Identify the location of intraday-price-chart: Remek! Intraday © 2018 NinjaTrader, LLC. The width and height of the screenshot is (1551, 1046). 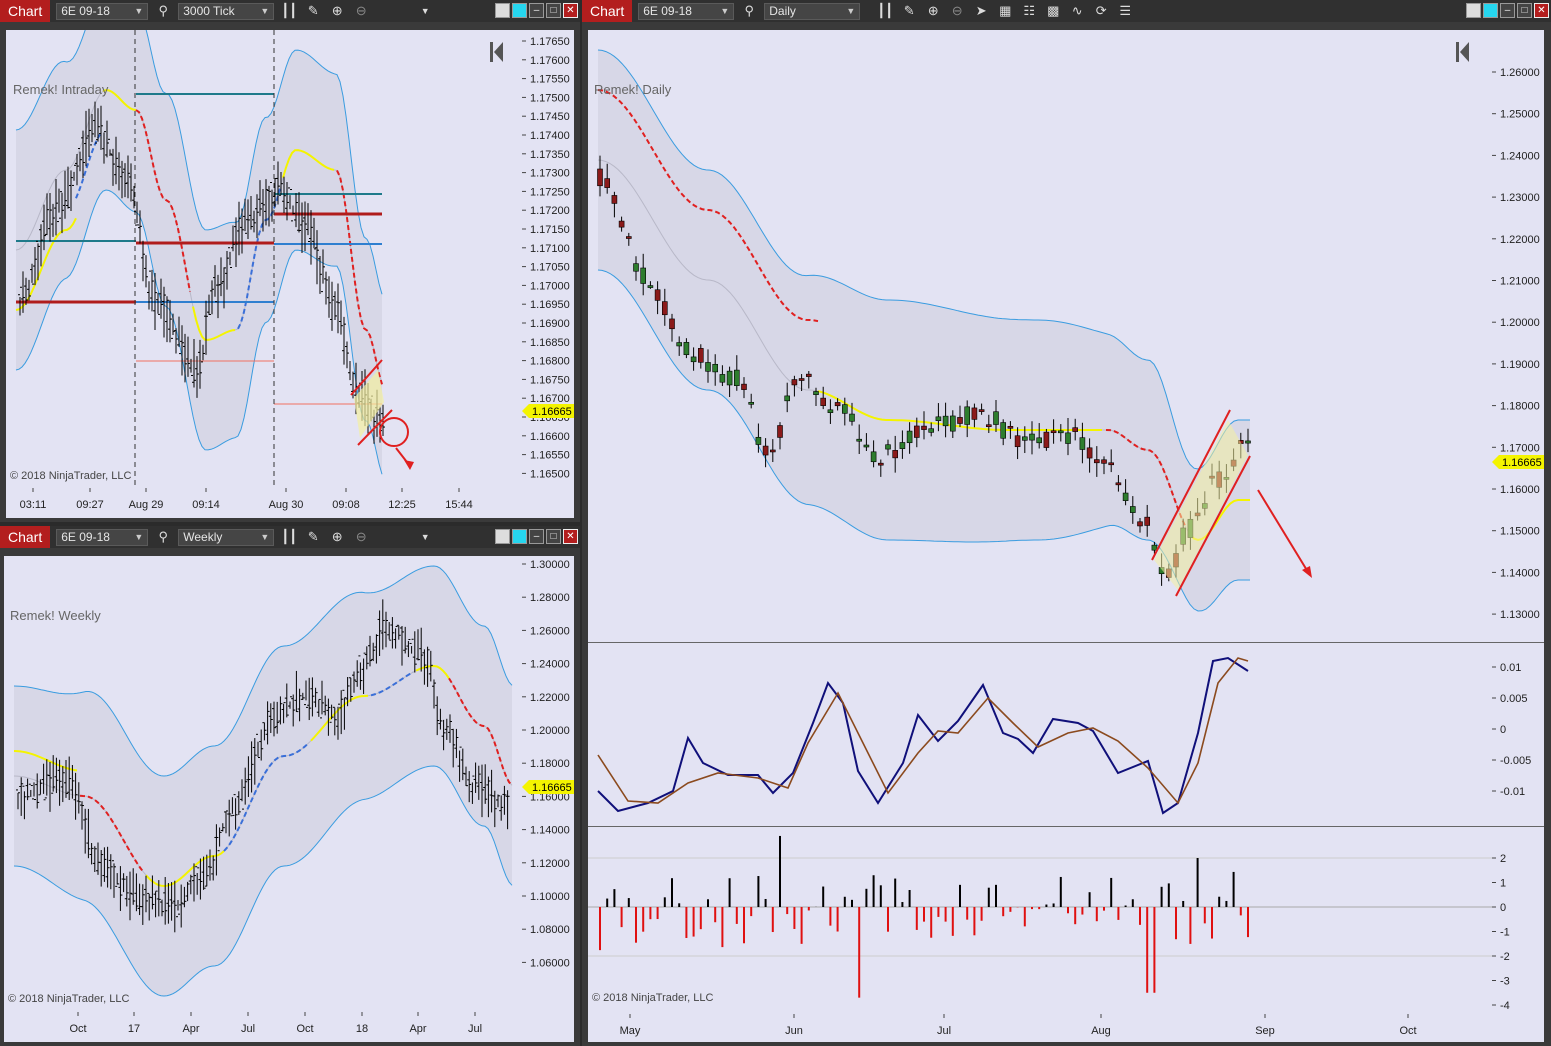
(264, 259).